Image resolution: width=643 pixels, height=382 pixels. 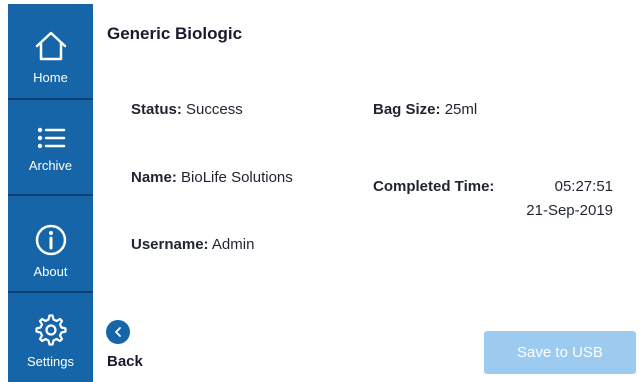 I want to click on back-button, so click(x=118, y=332).